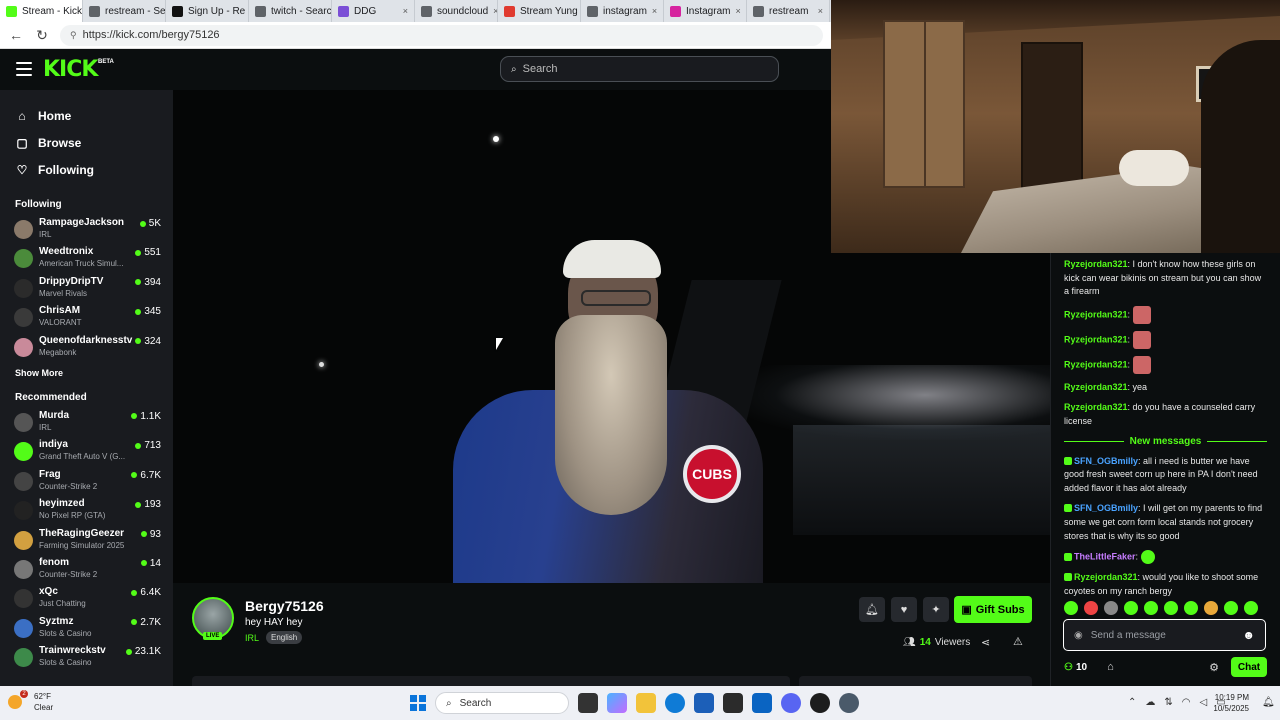 Image resolution: width=1280 pixels, height=720 pixels. Describe the element at coordinates (1268, 702) in the screenshot. I see `notification-bell-icon: 🔔︎` at that location.